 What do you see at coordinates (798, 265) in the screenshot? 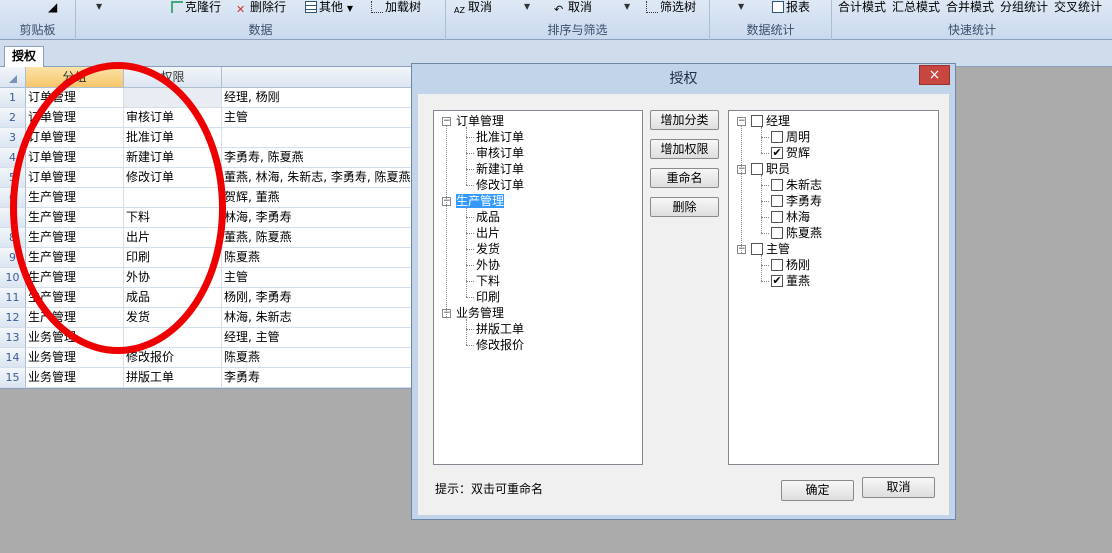
I see `tree-user: 杨刚` at bounding box center [798, 265].